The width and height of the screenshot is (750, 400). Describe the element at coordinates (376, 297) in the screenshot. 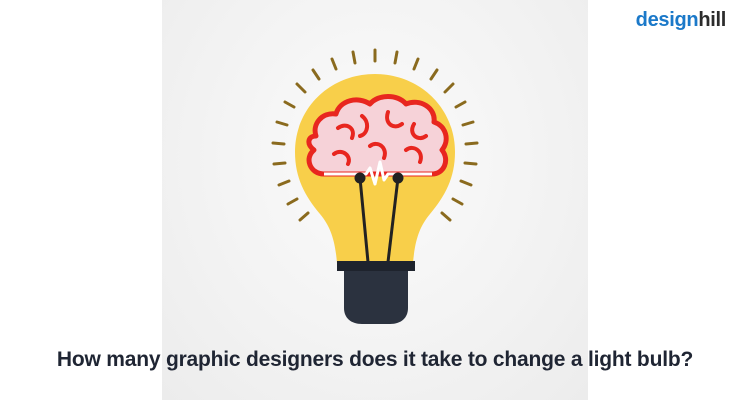

I see `bulb-base` at that location.